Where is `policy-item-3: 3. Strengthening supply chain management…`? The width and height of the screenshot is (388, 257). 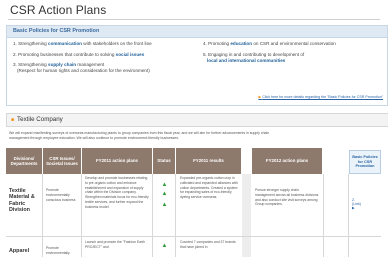
policy-item-3: 3. Strengthening supply chain management… is located at coordinates (81, 67).